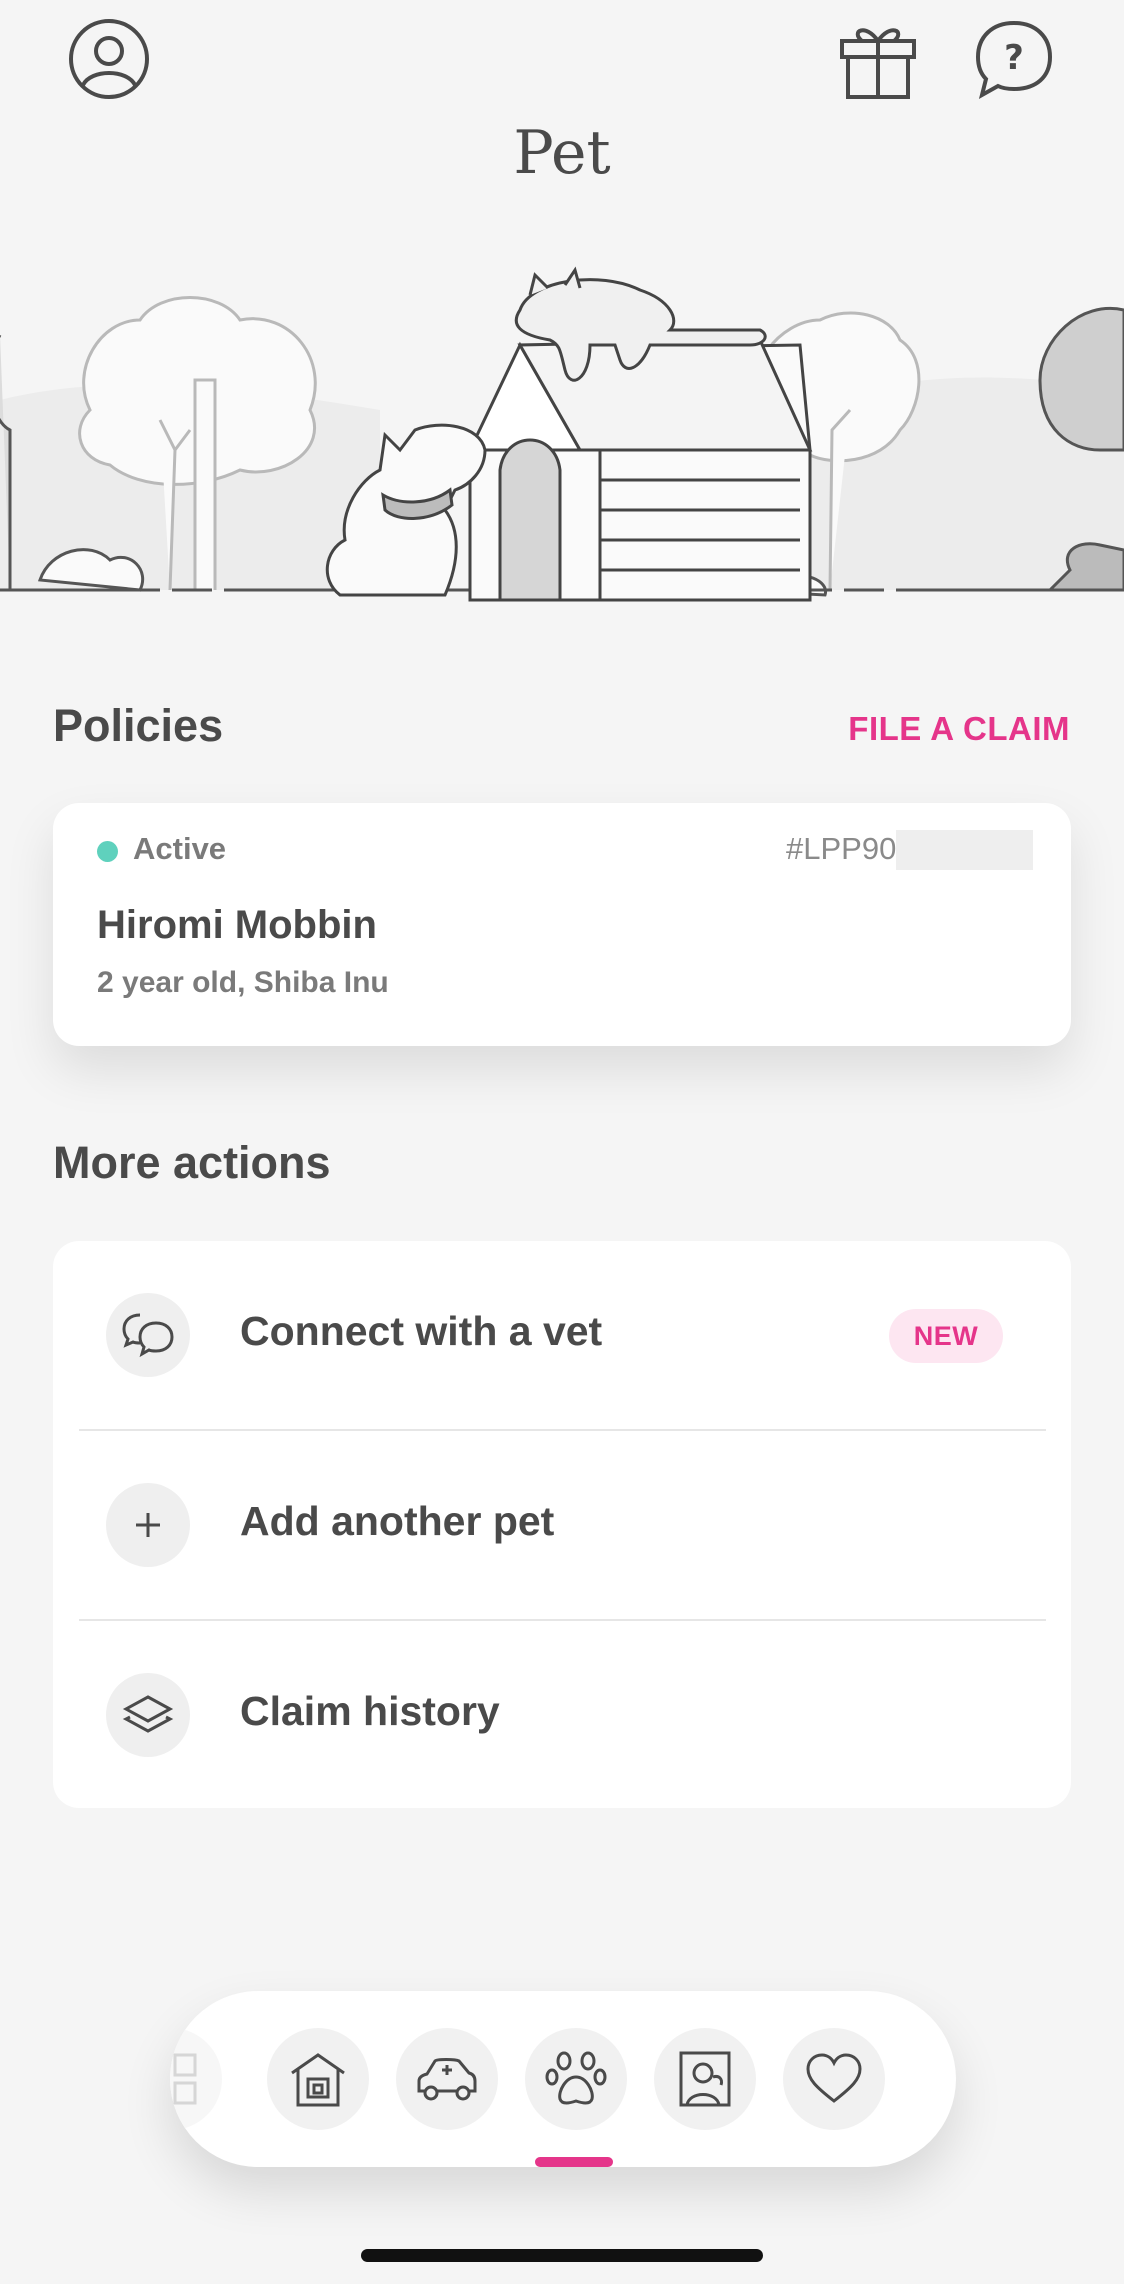  I want to click on car-icon, so click(447, 2079).